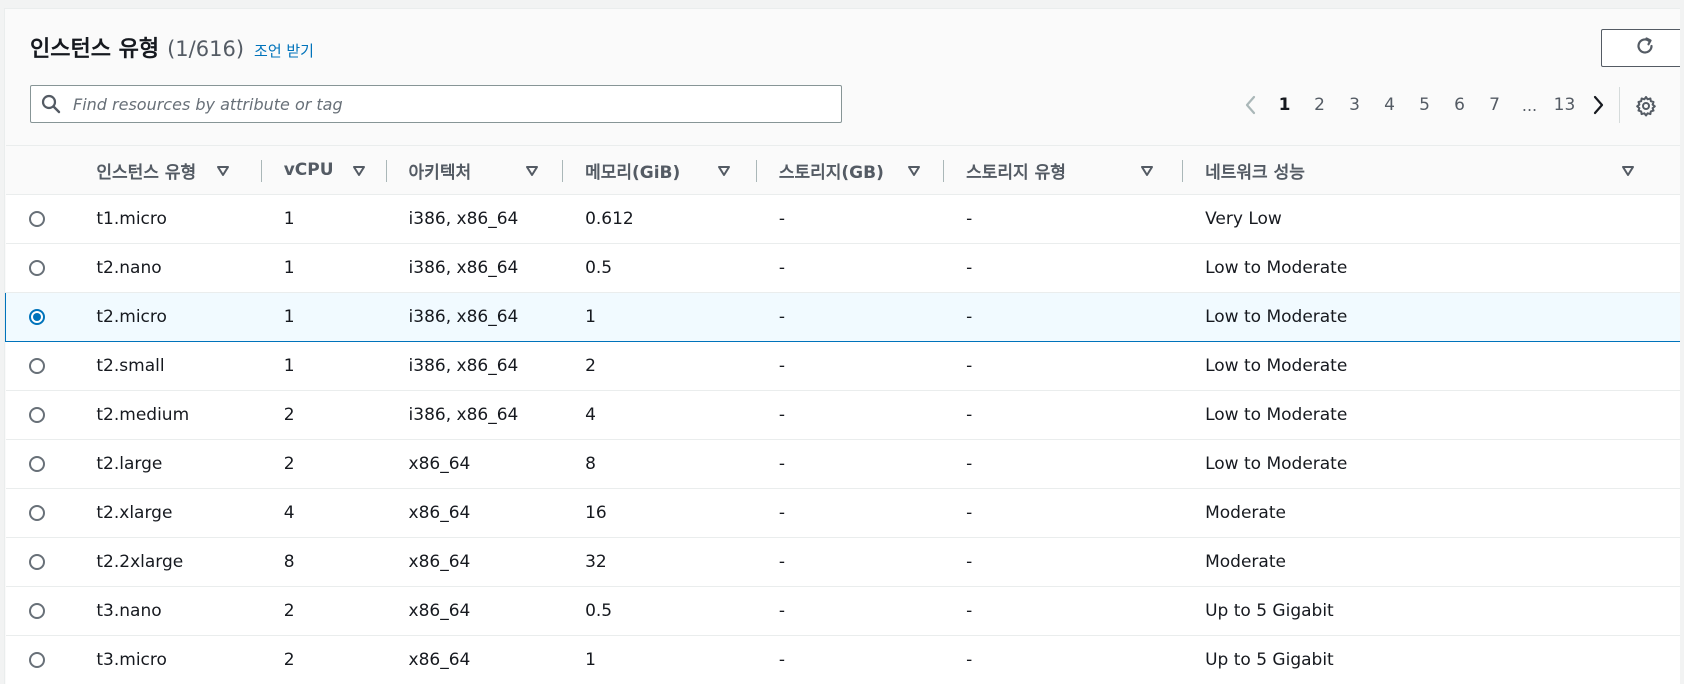 The width and height of the screenshot is (1684, 684). What do you see at coordinates (1459, 105) in the screenshot?
I see `page-6: 6` at bounding box center [1459, 105].